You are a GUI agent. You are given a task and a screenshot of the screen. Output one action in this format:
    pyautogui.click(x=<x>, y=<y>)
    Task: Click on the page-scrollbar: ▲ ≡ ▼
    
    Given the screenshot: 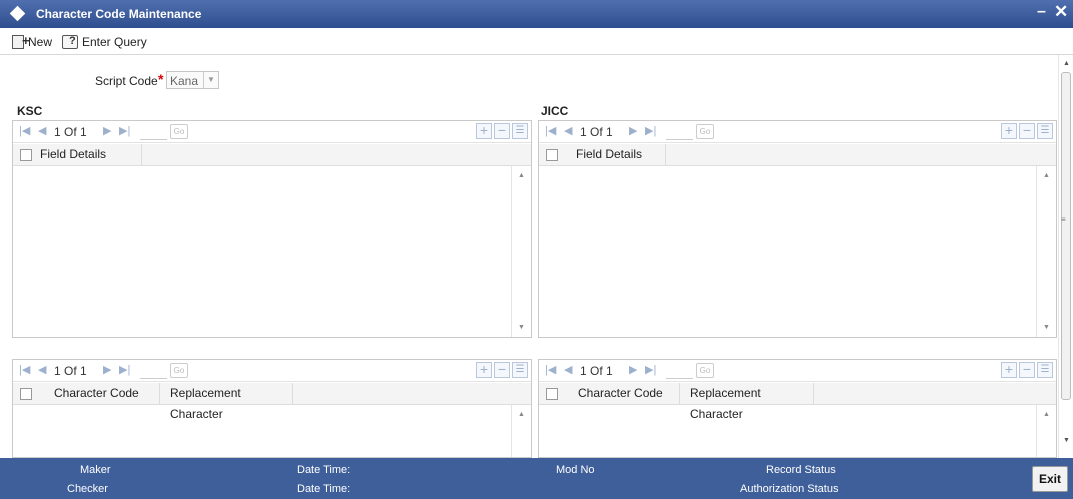 What is the action you would take?
    pyautogui.click(x=1065, y=256)
    